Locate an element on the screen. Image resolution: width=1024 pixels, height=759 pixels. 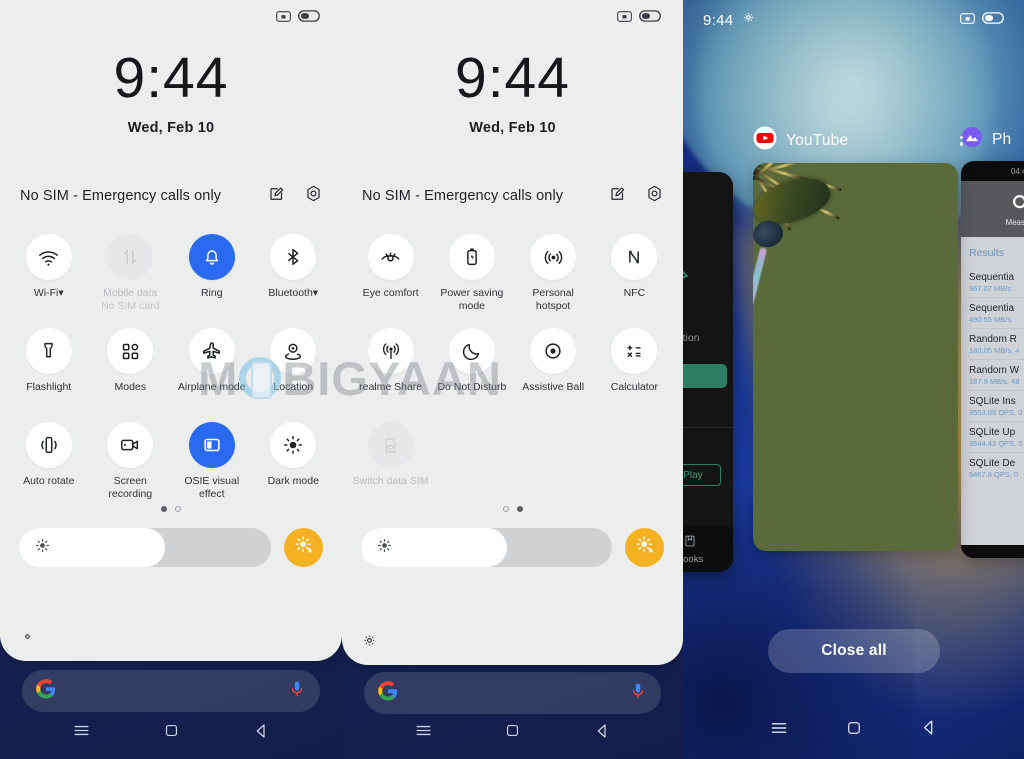
tile-switch-data-sim: Switch data SIM is located at coordinates (390, 459).